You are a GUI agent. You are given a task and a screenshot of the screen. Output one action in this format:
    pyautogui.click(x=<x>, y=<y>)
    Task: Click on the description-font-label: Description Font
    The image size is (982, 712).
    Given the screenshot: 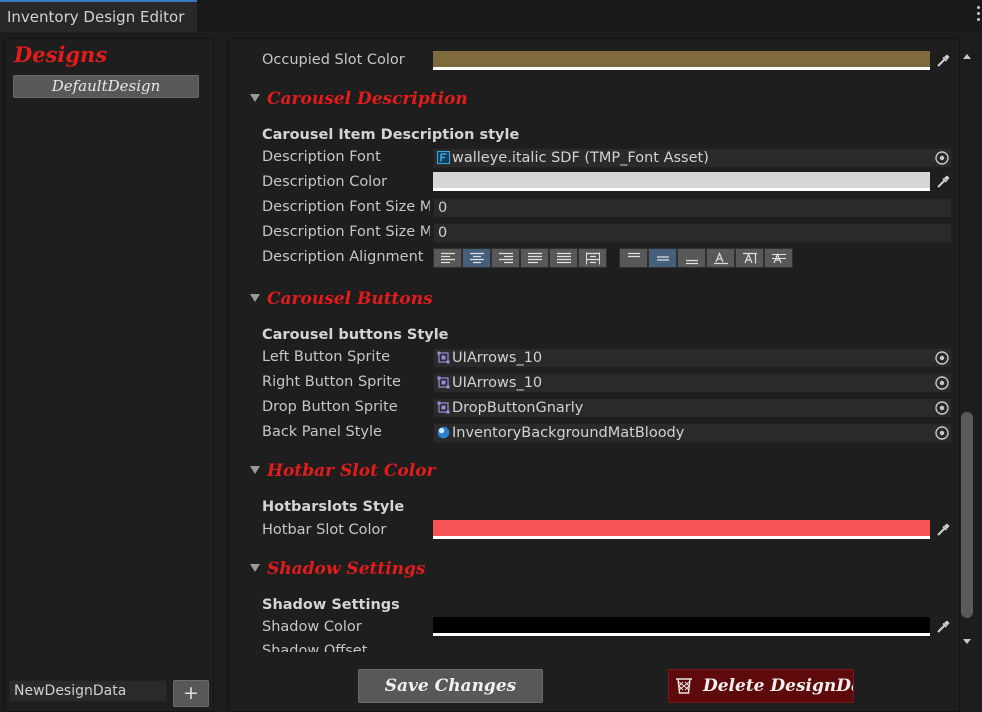 What is the action you would take?
    pyautogui.click(x=321, y=157)
    